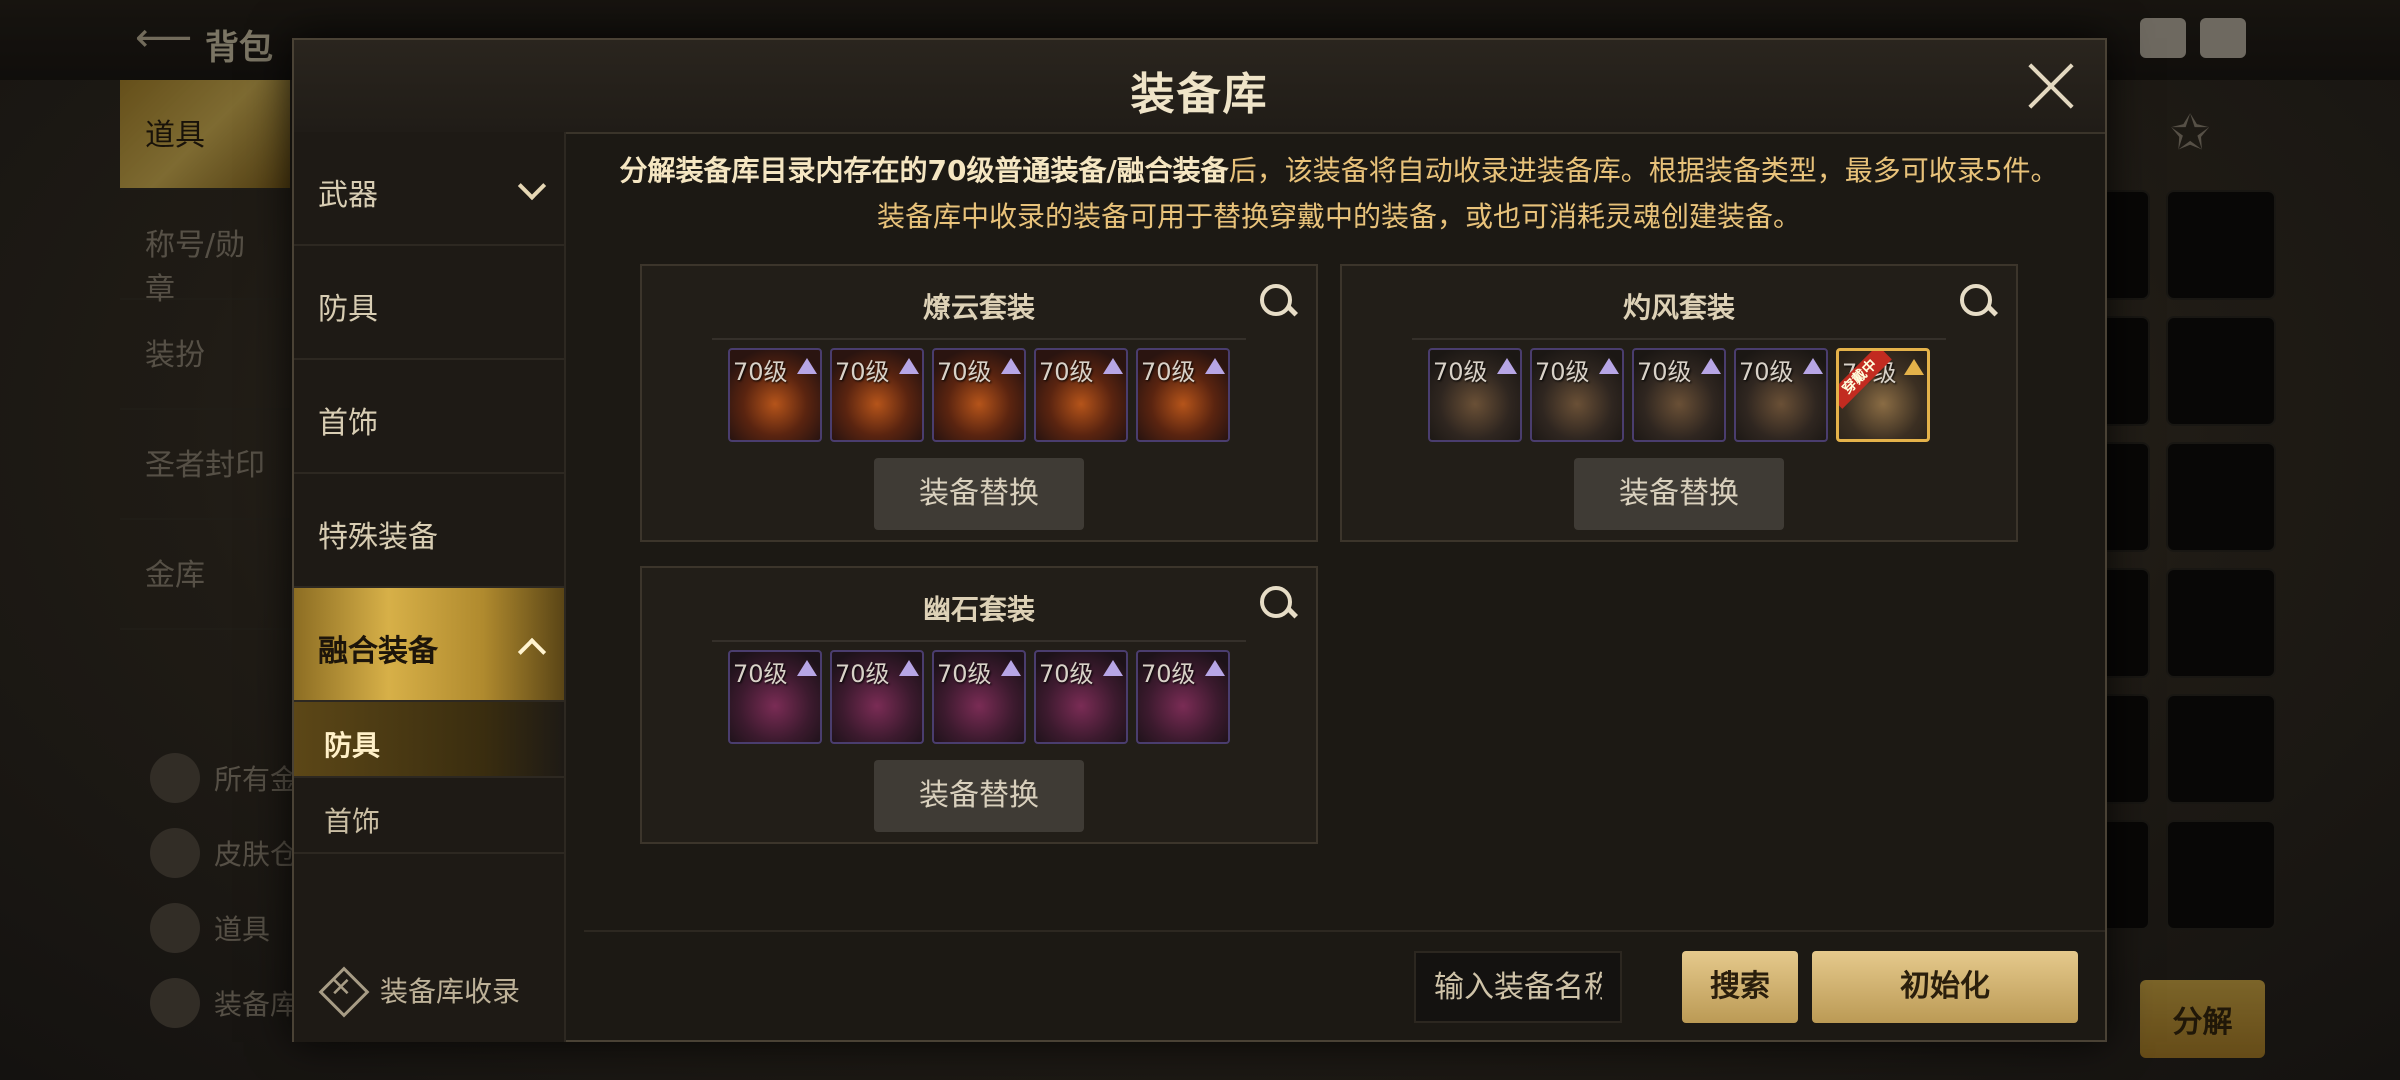 This screenshot has height=1080, width=2400. I want to click on category-label: 特殊装备, so click(378, 537).